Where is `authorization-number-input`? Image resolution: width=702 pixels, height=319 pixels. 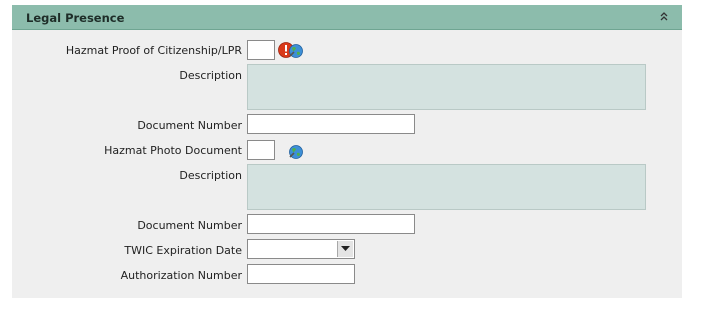 authorization-number-input is located at coordinates (301, 274).